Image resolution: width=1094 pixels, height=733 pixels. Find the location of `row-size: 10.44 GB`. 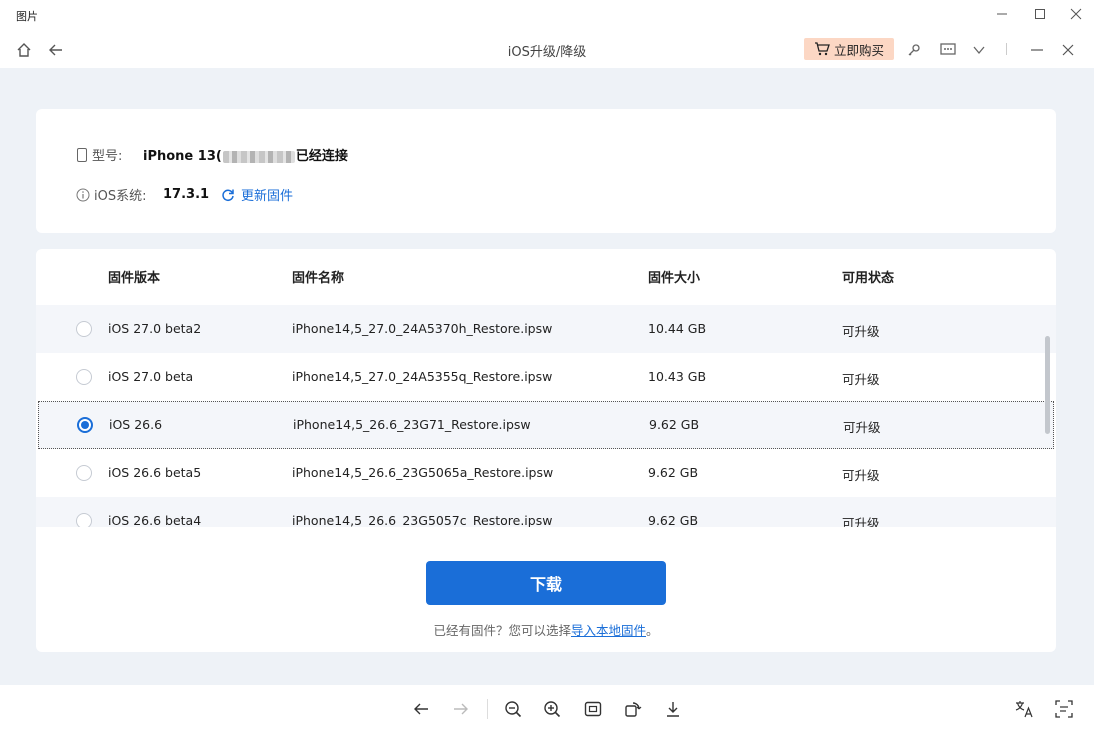

row-size: 10.44 GB is located at coordinates (677, 328).